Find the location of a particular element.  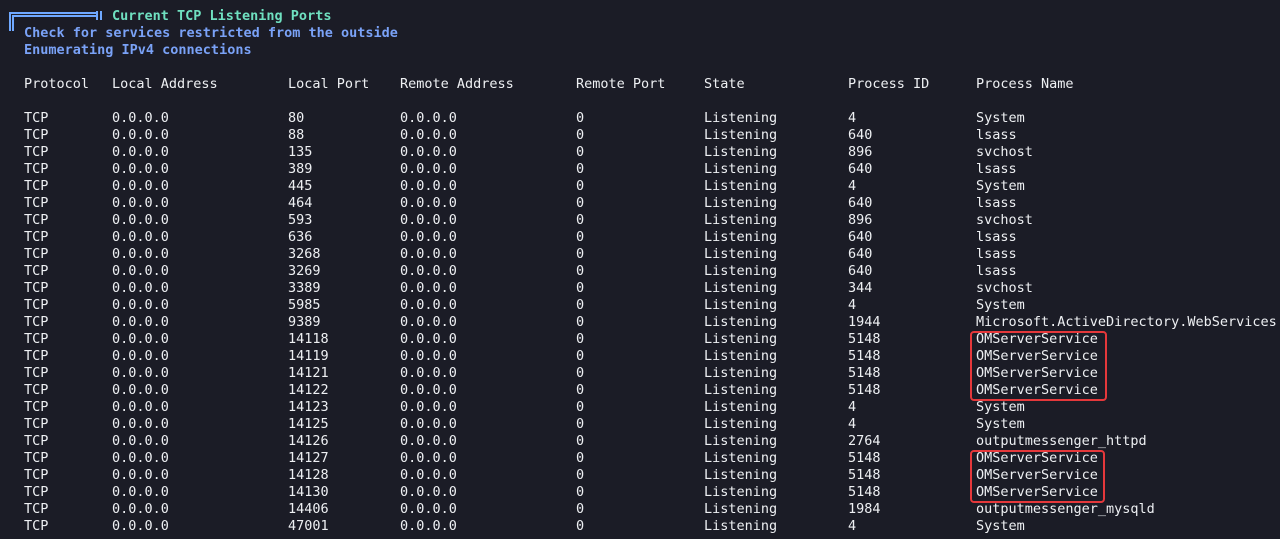

column-header-remote-port: Remote Port is located at coordinates (621, 84).